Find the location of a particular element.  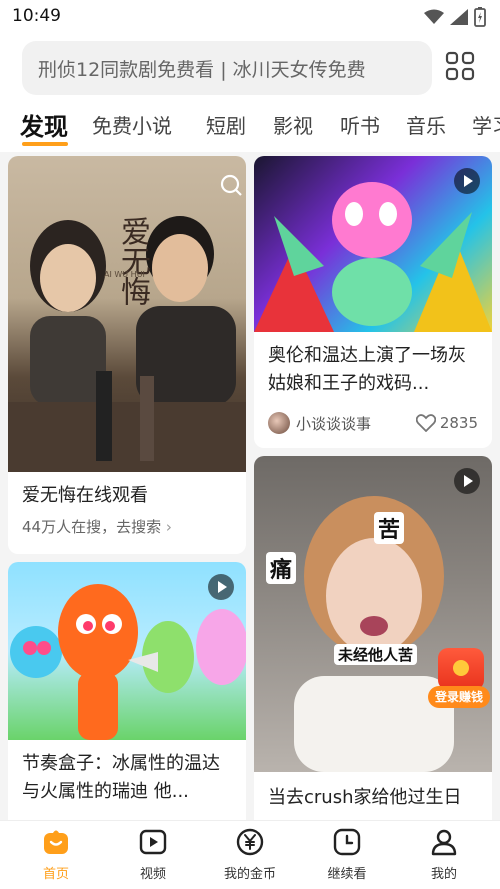

nav-video: 视频 is located at coordinates (153, 854).